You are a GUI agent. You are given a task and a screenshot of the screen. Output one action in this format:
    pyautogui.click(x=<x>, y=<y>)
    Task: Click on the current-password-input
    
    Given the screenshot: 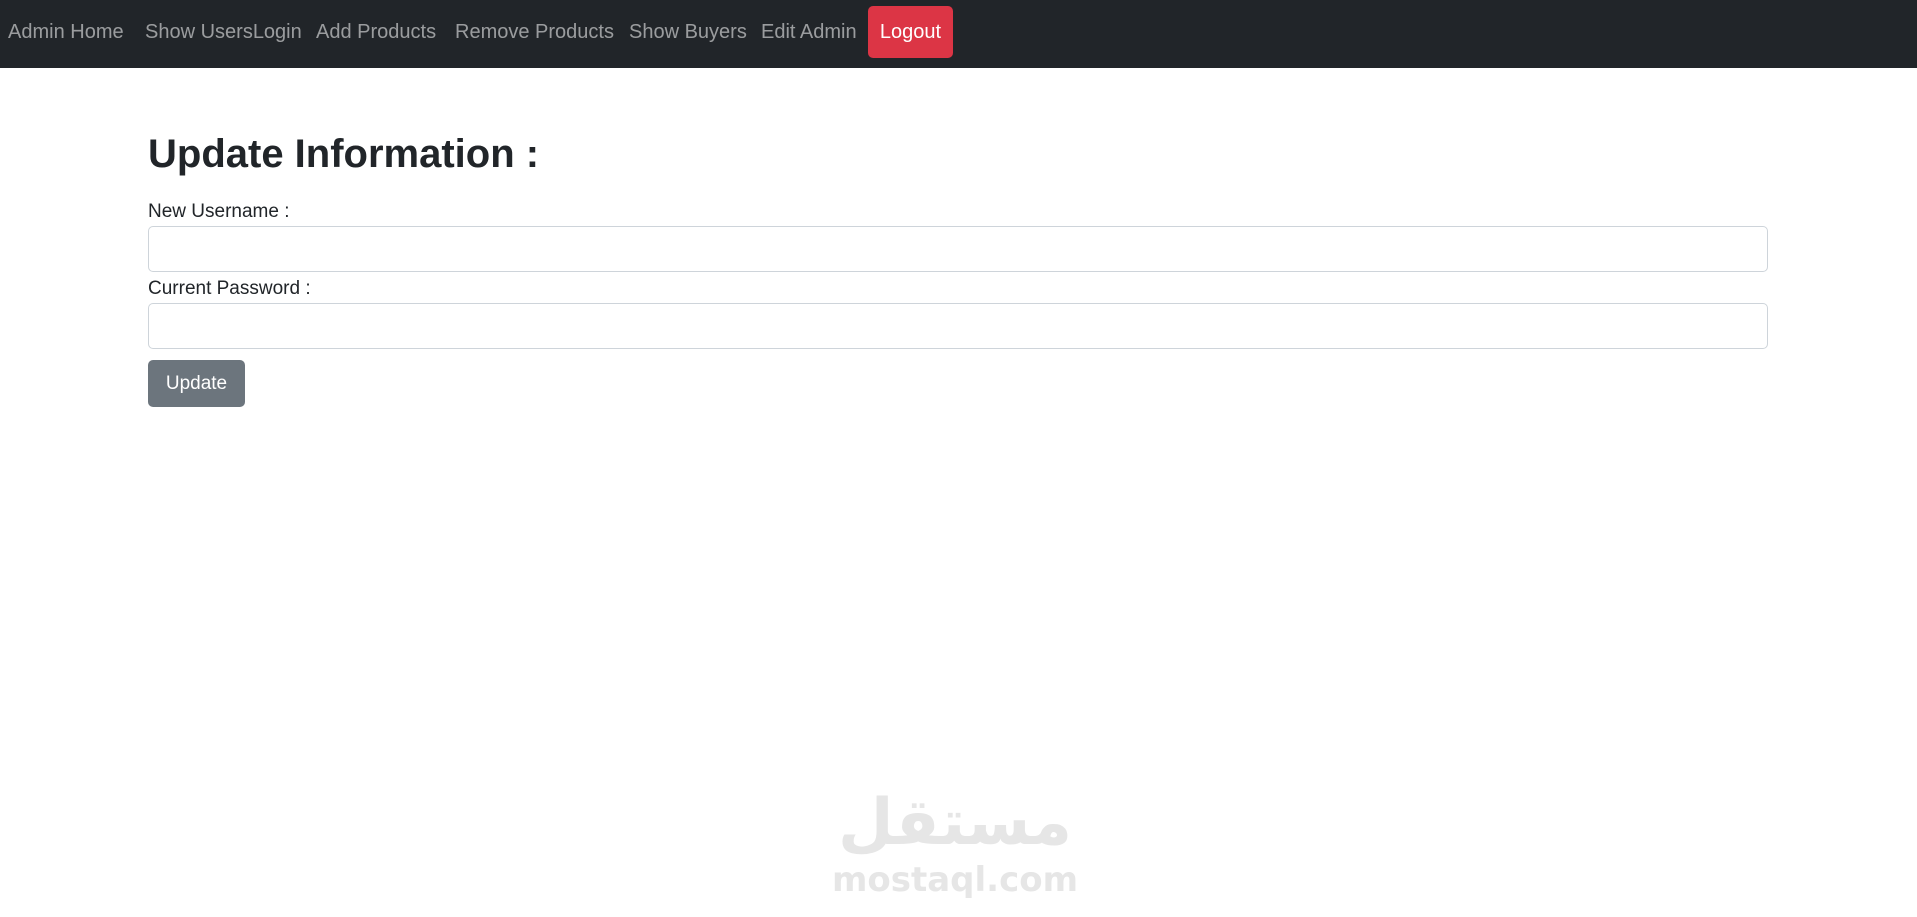 What is the action you would take?
    pyautogui.click(x=958, y=326)
    